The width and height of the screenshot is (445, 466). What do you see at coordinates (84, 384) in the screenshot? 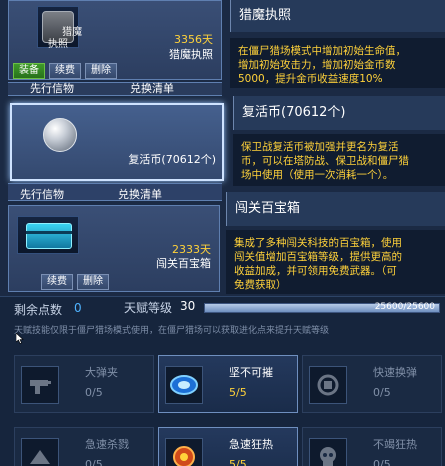
I see `skill-big-magazine: 大弹夹 0/5` at bounding box center [84, 384].